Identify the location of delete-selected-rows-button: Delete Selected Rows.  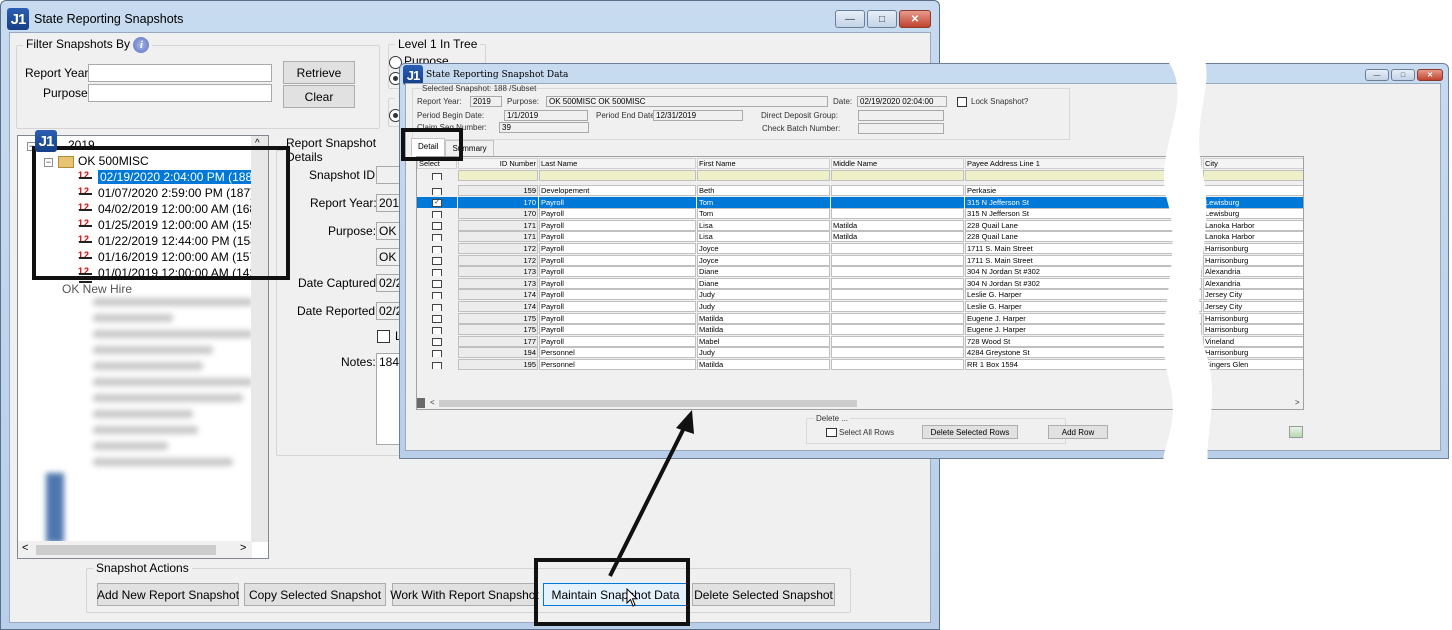
(970, 432).